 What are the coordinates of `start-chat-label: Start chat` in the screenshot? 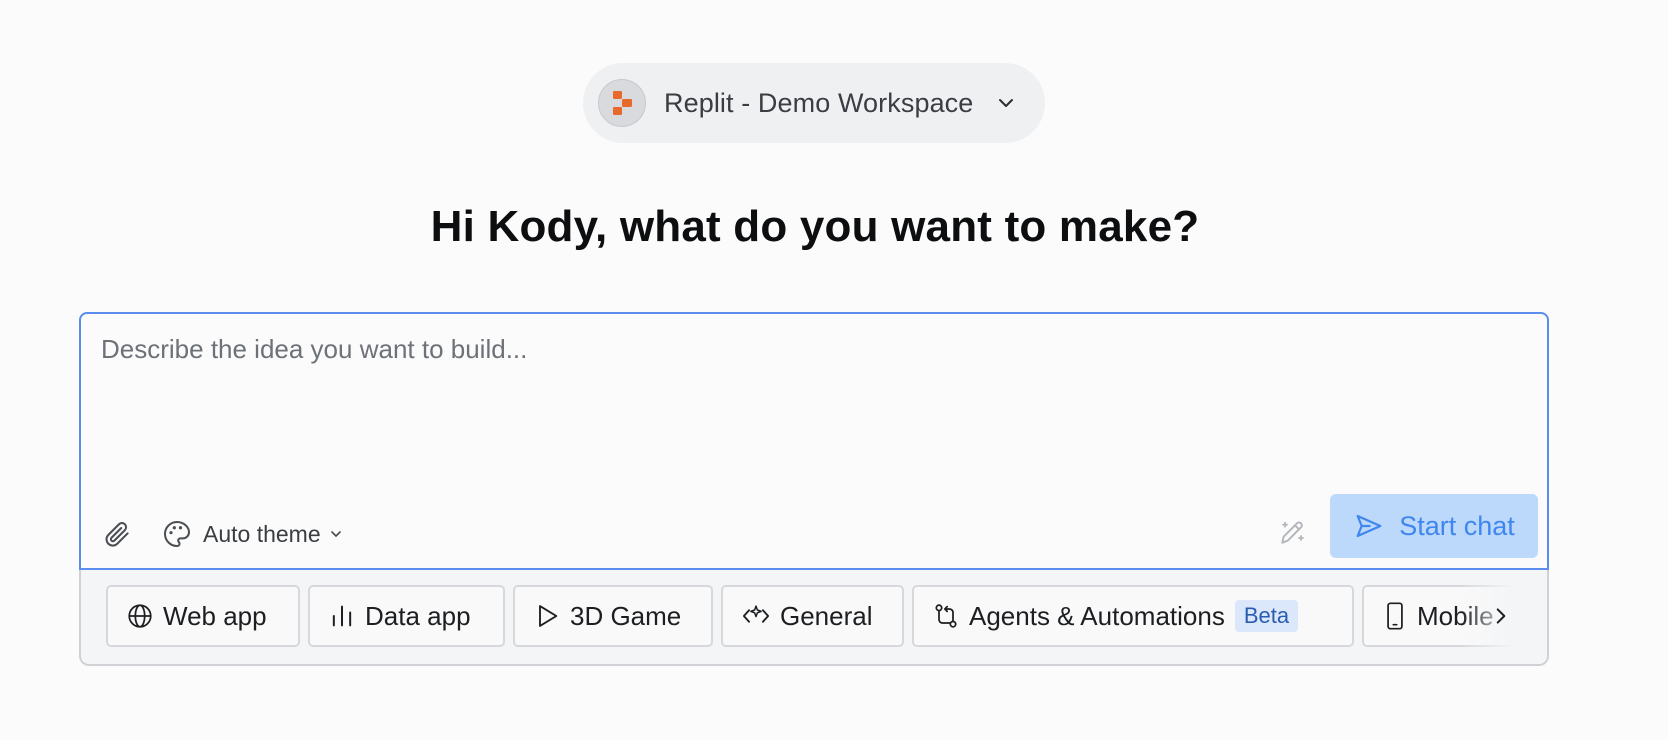 It's located at (1457, 525).